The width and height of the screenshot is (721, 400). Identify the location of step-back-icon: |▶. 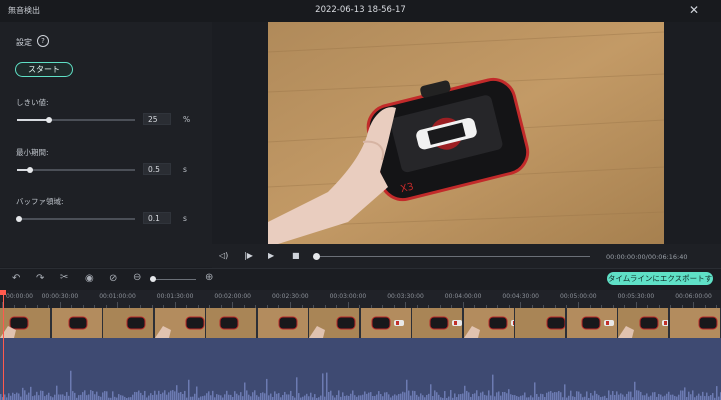
(248, 255).